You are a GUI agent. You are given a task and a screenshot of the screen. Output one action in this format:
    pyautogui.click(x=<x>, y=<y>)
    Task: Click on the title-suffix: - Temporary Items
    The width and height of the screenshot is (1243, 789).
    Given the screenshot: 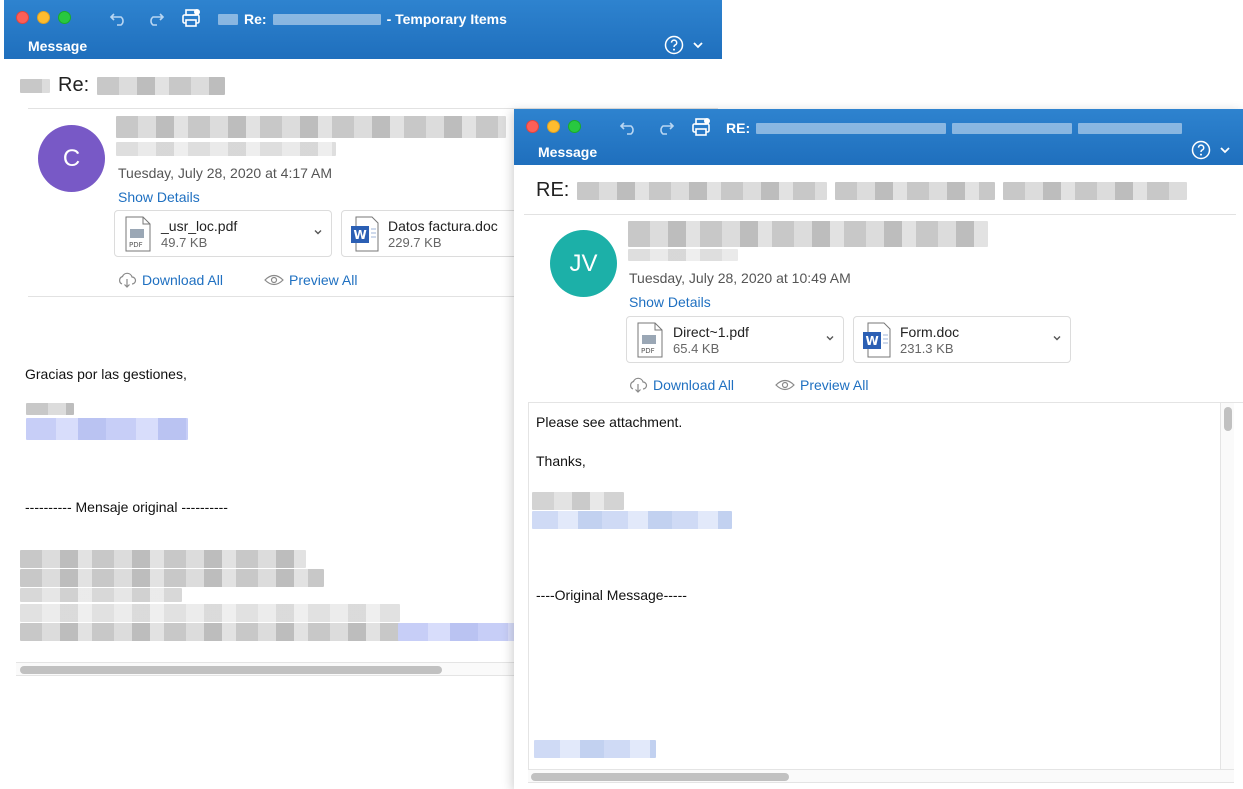 What is the action you would take?
    pyautogui.click(x=446, y=19)
    